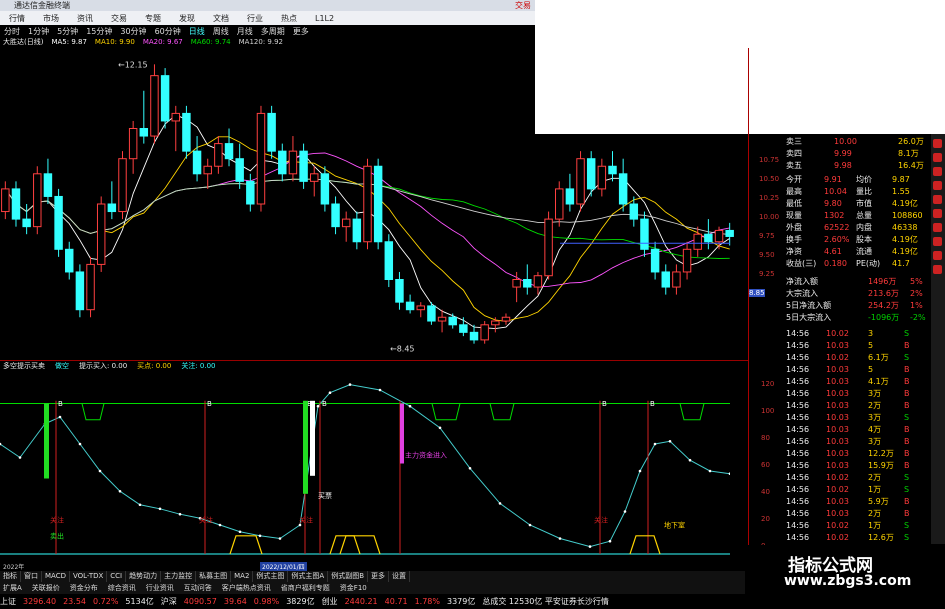 This screenshot has width=945, height=609. What do you see at coordinates (153, 18) in the screenshot?
I see `menu-item: 专题` at bounding box center [153, 18].